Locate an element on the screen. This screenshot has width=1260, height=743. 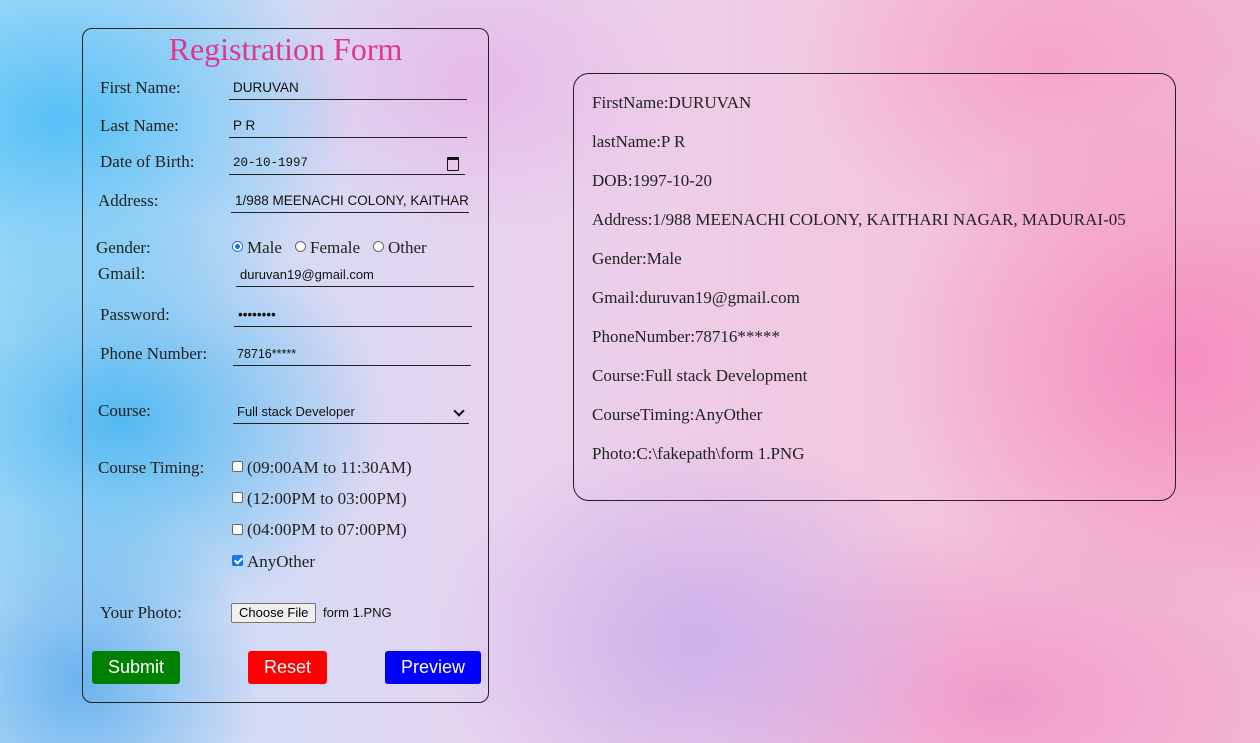
chevron-down-icon is located at coordinates (459, 411).